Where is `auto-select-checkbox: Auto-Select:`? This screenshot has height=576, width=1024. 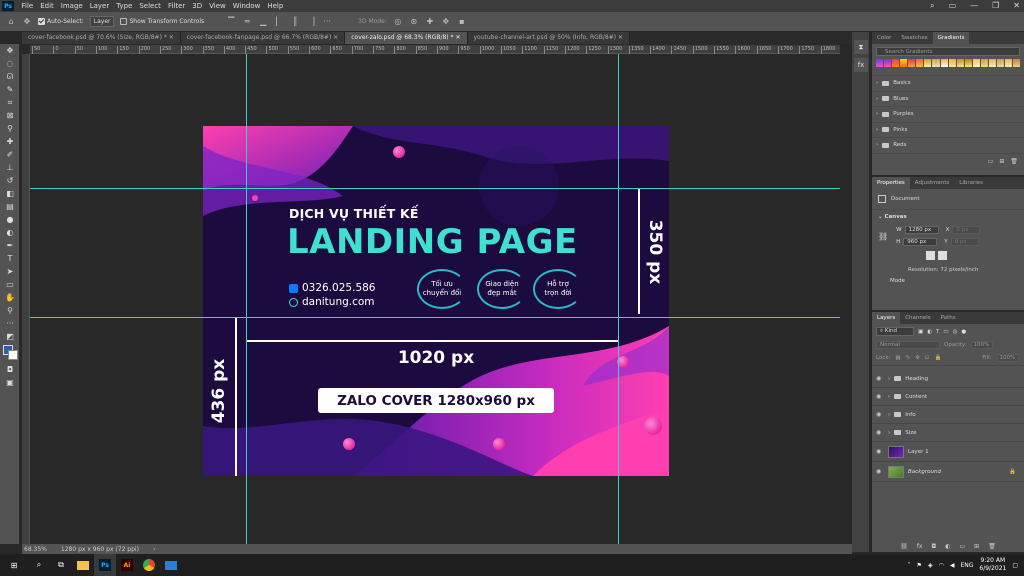 auto-select-checkbox: Auto-Select: is located at coordinates (61, 21).